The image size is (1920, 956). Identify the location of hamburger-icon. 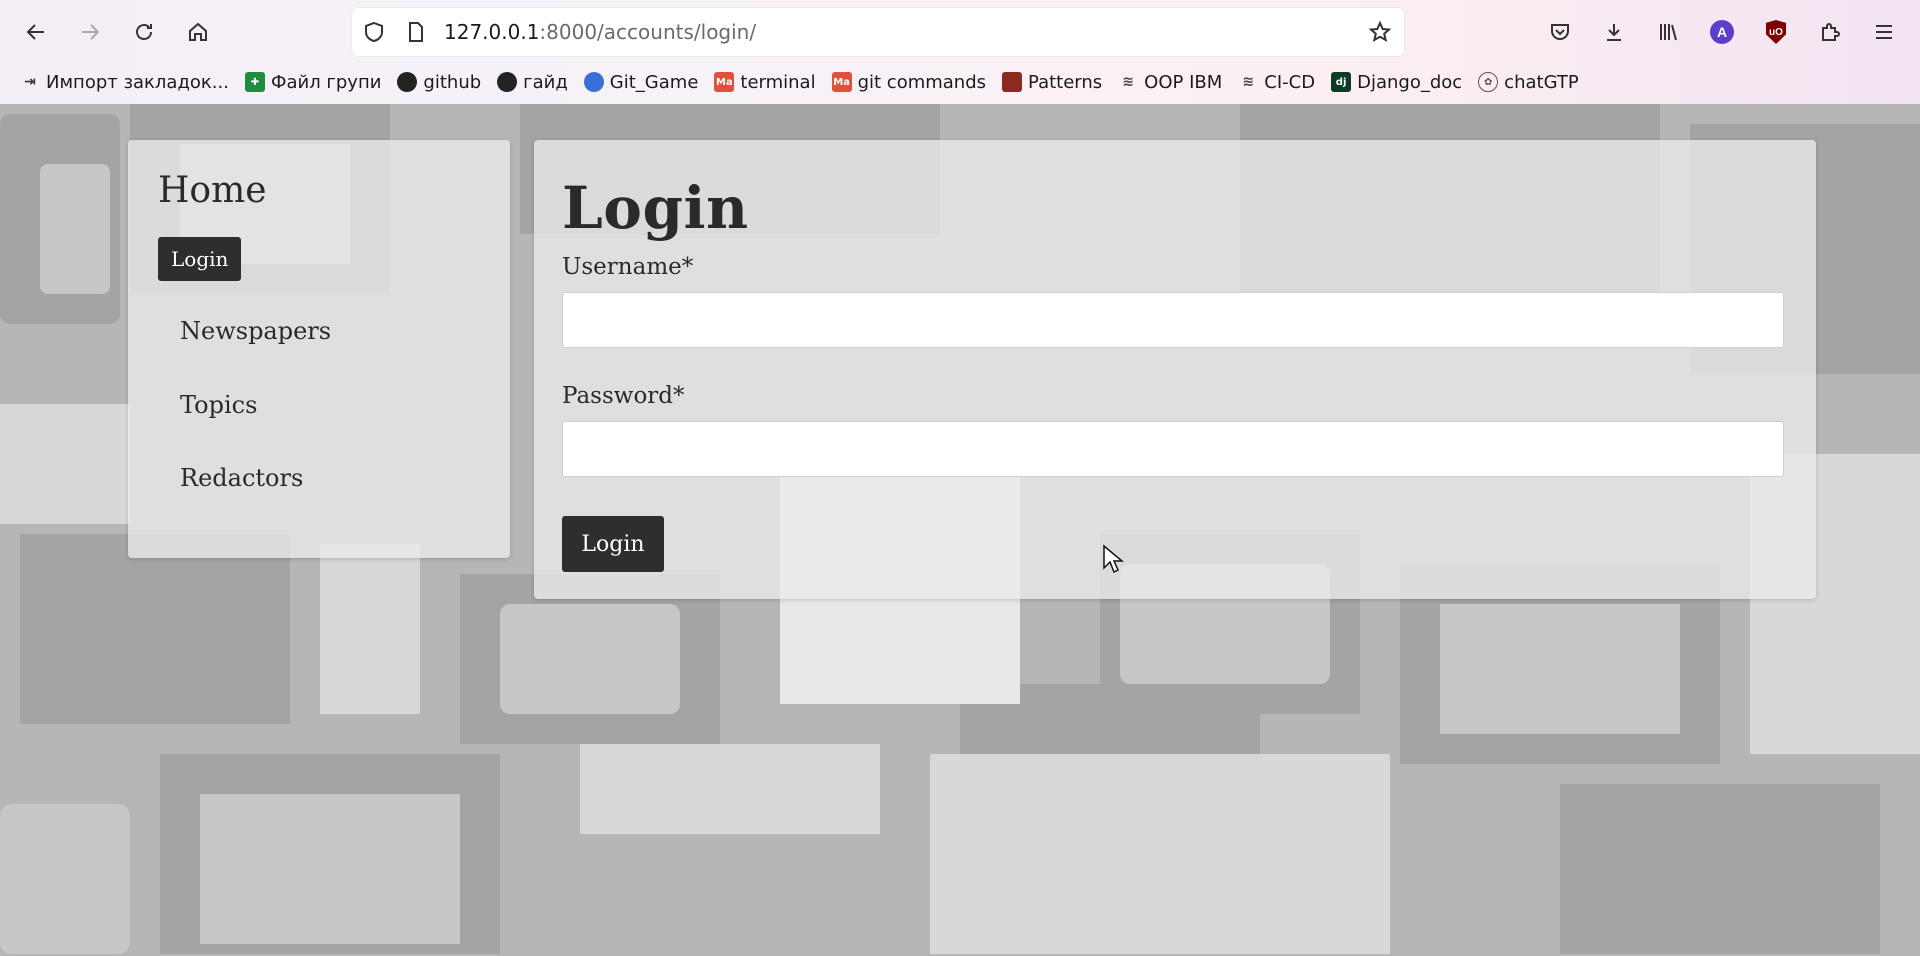
(1884, 32).